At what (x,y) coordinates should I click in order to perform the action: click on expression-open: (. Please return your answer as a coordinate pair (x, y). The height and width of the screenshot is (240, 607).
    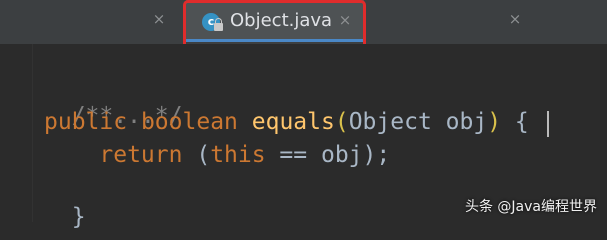
    Looking at the image, I should click on (196, 155).